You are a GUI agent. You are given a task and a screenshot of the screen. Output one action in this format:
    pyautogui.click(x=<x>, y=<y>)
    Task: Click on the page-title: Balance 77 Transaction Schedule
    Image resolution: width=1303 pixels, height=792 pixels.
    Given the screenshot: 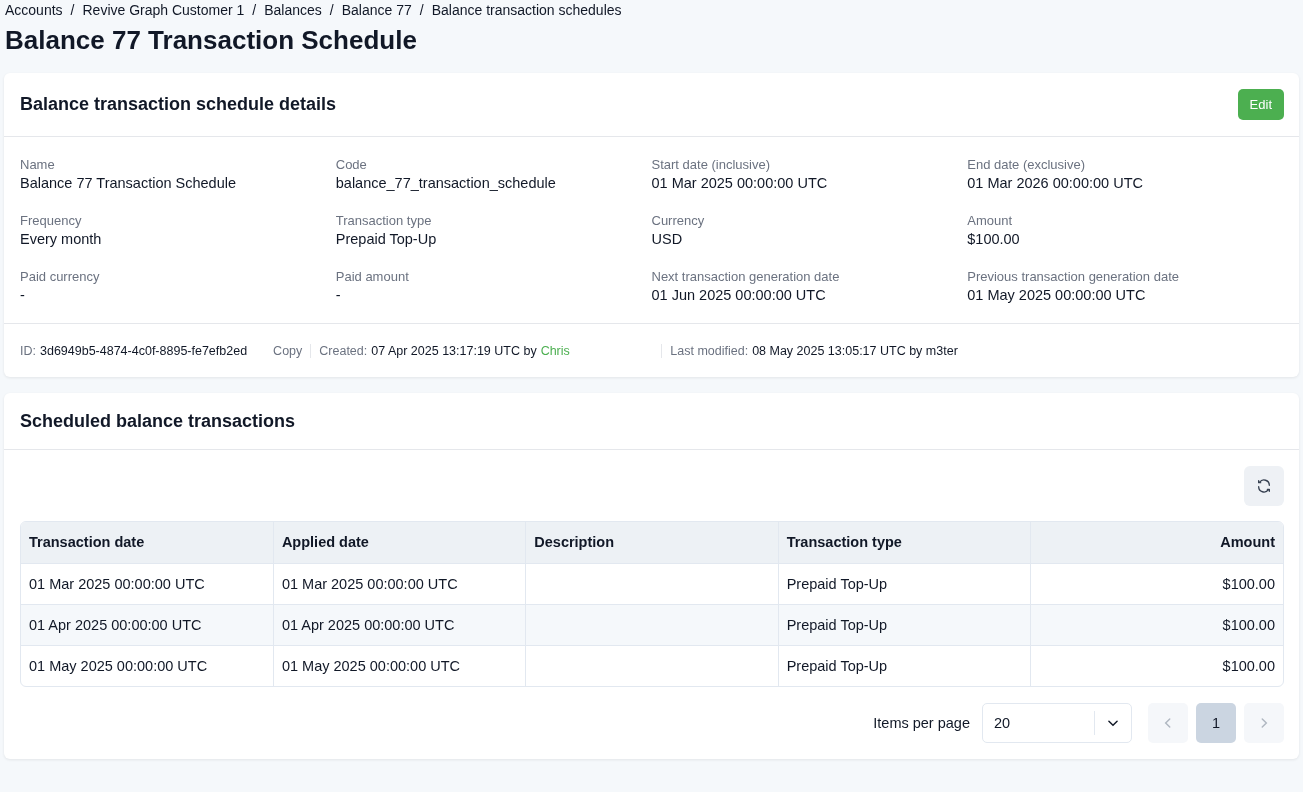 What is the action you would take?
    pyautogui.click(x=211, y=40)
    